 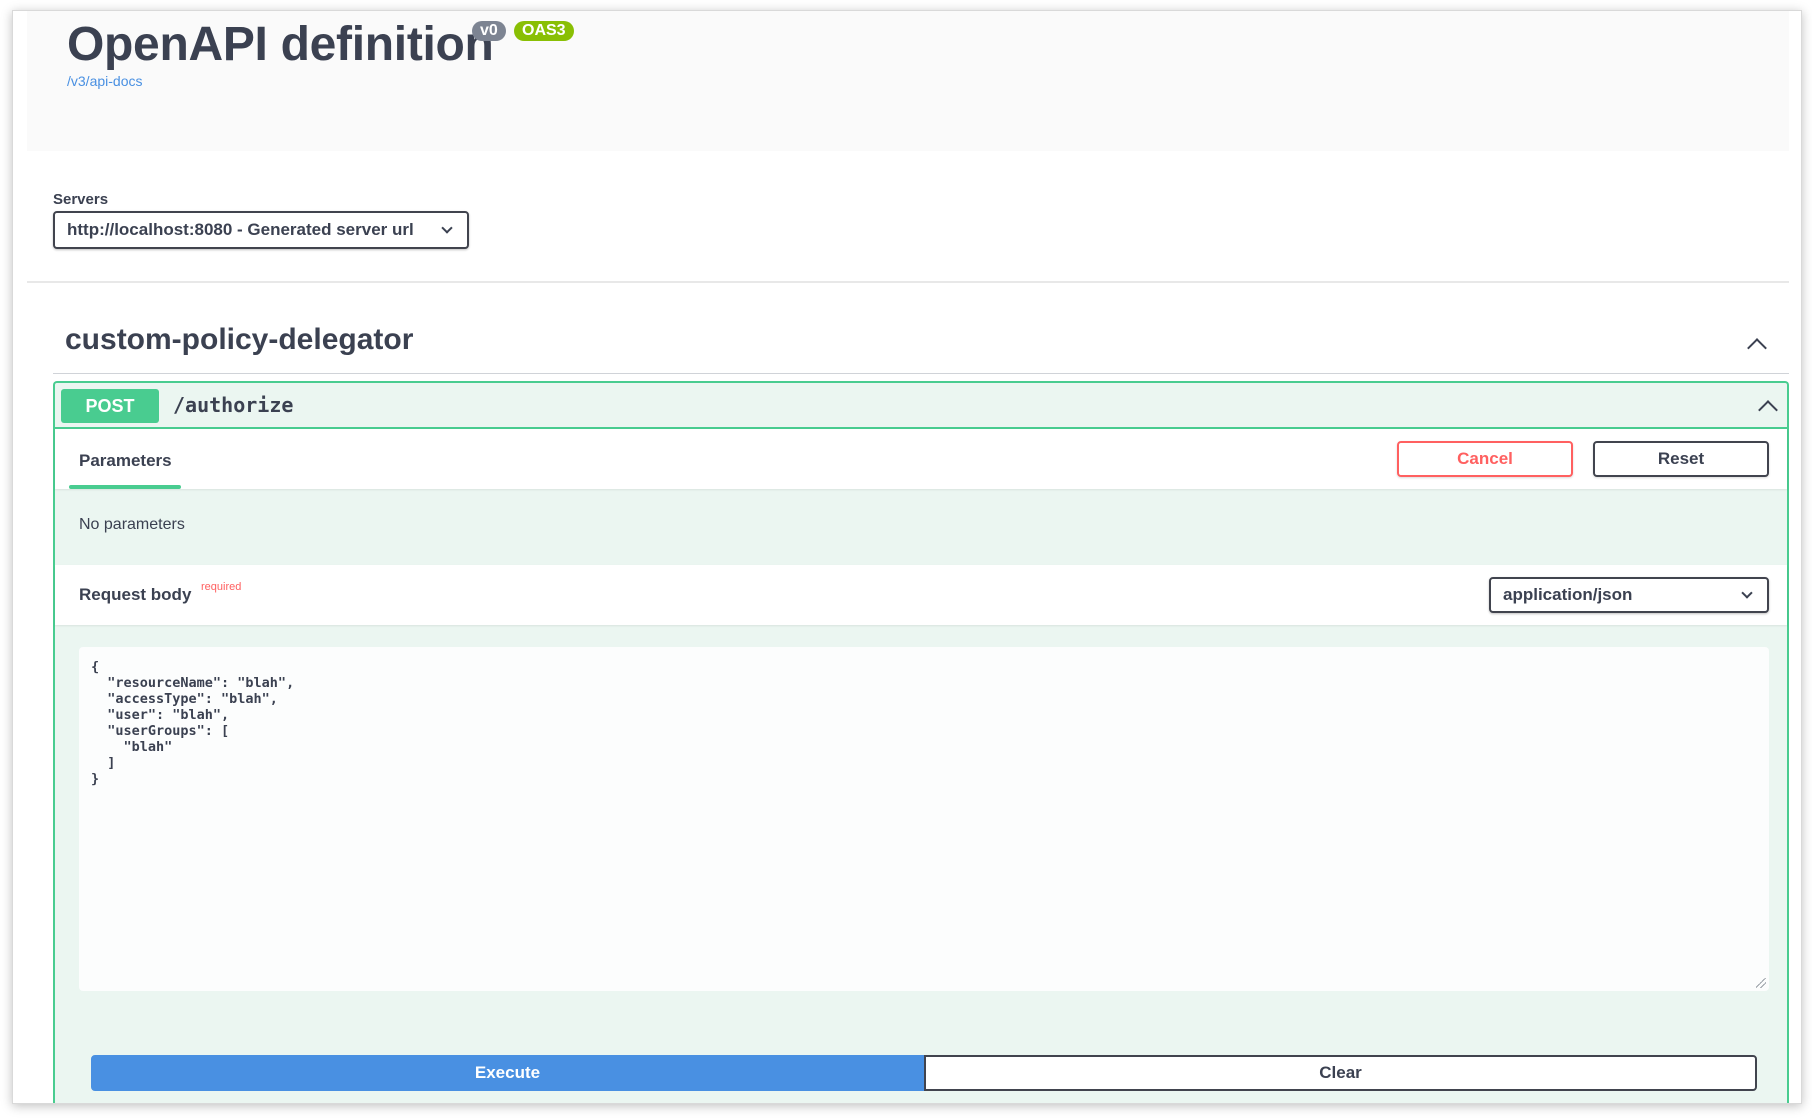 I want to click on clear-button: Clear, so click(x=1340, y=1073).